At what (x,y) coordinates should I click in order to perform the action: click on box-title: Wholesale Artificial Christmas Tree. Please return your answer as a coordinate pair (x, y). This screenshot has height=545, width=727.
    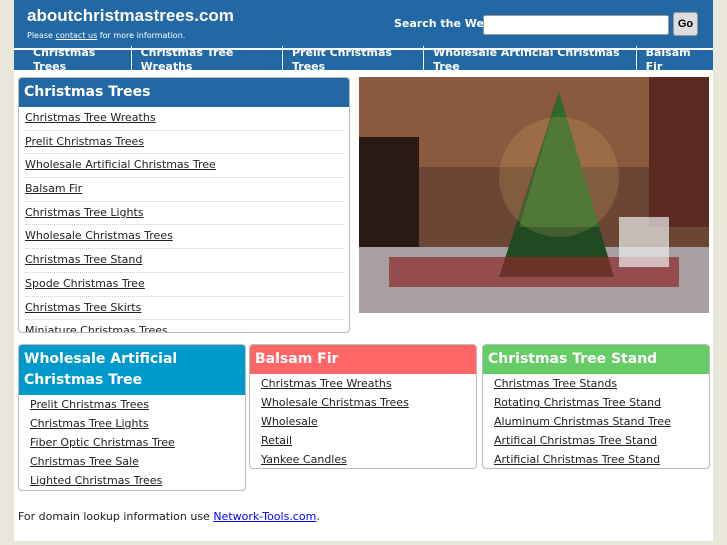
    Looking at the image, I should click on (132, 370).